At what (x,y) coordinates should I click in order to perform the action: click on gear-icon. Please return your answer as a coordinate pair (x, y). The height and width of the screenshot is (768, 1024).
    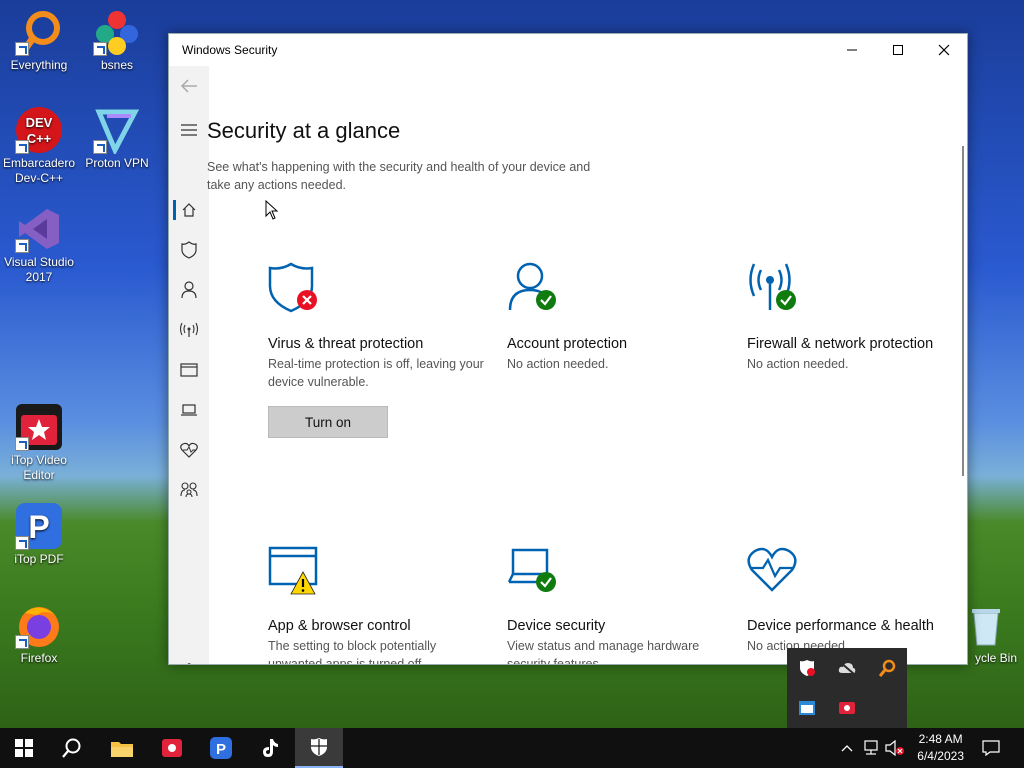
    Looking at the image, I should click on (189, 663).